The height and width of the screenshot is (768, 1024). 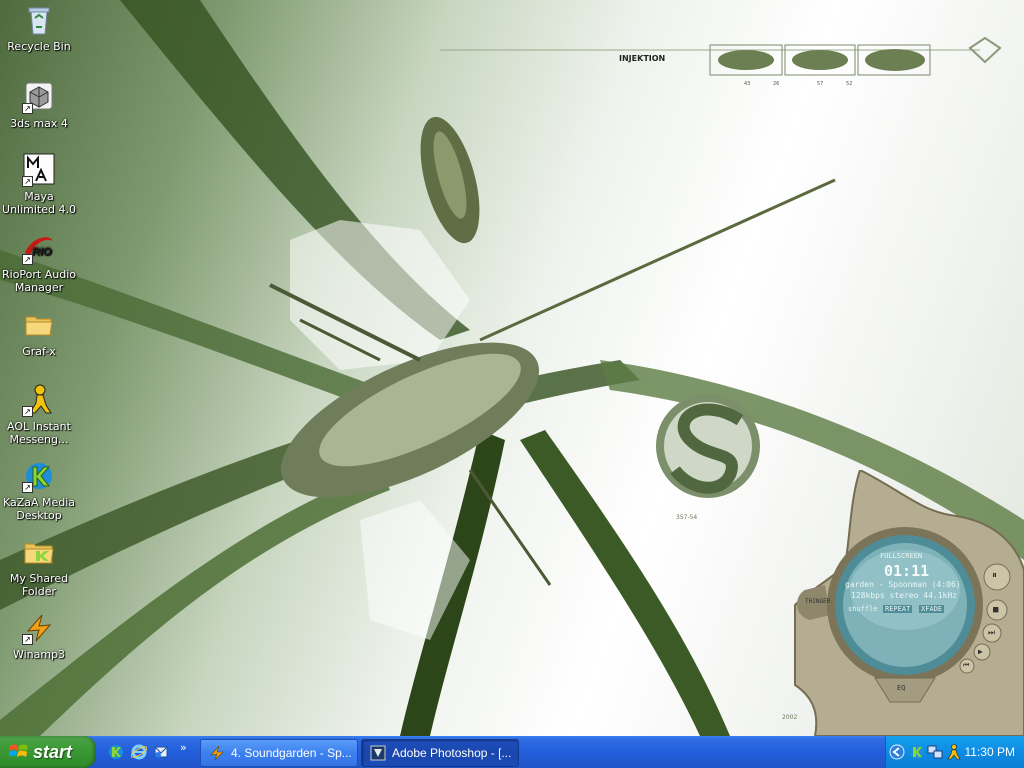 I want to click on desktop-icon-3ds-max: ↗ 3ds max 4, so click(x=39, y=105).